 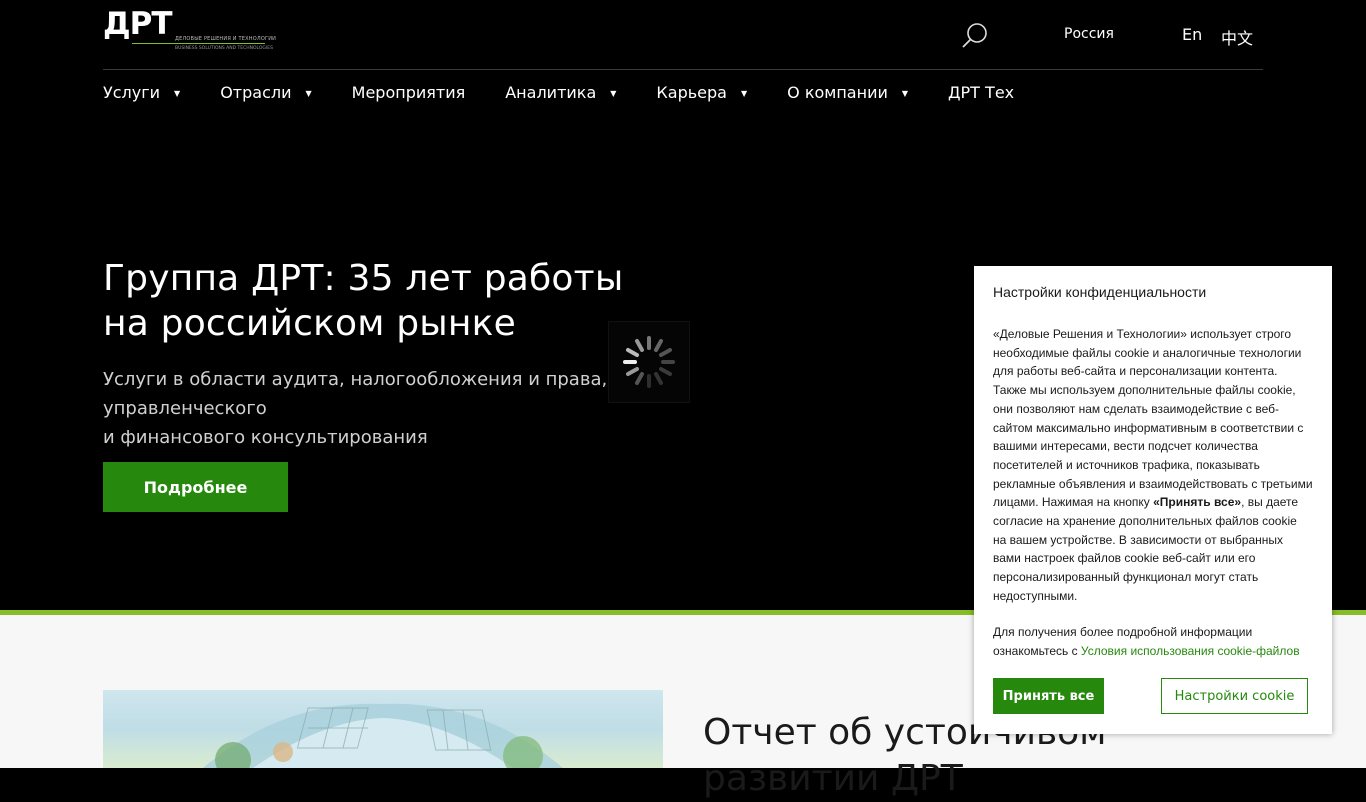 I want to click on report-image, so click(x=383, y=729).